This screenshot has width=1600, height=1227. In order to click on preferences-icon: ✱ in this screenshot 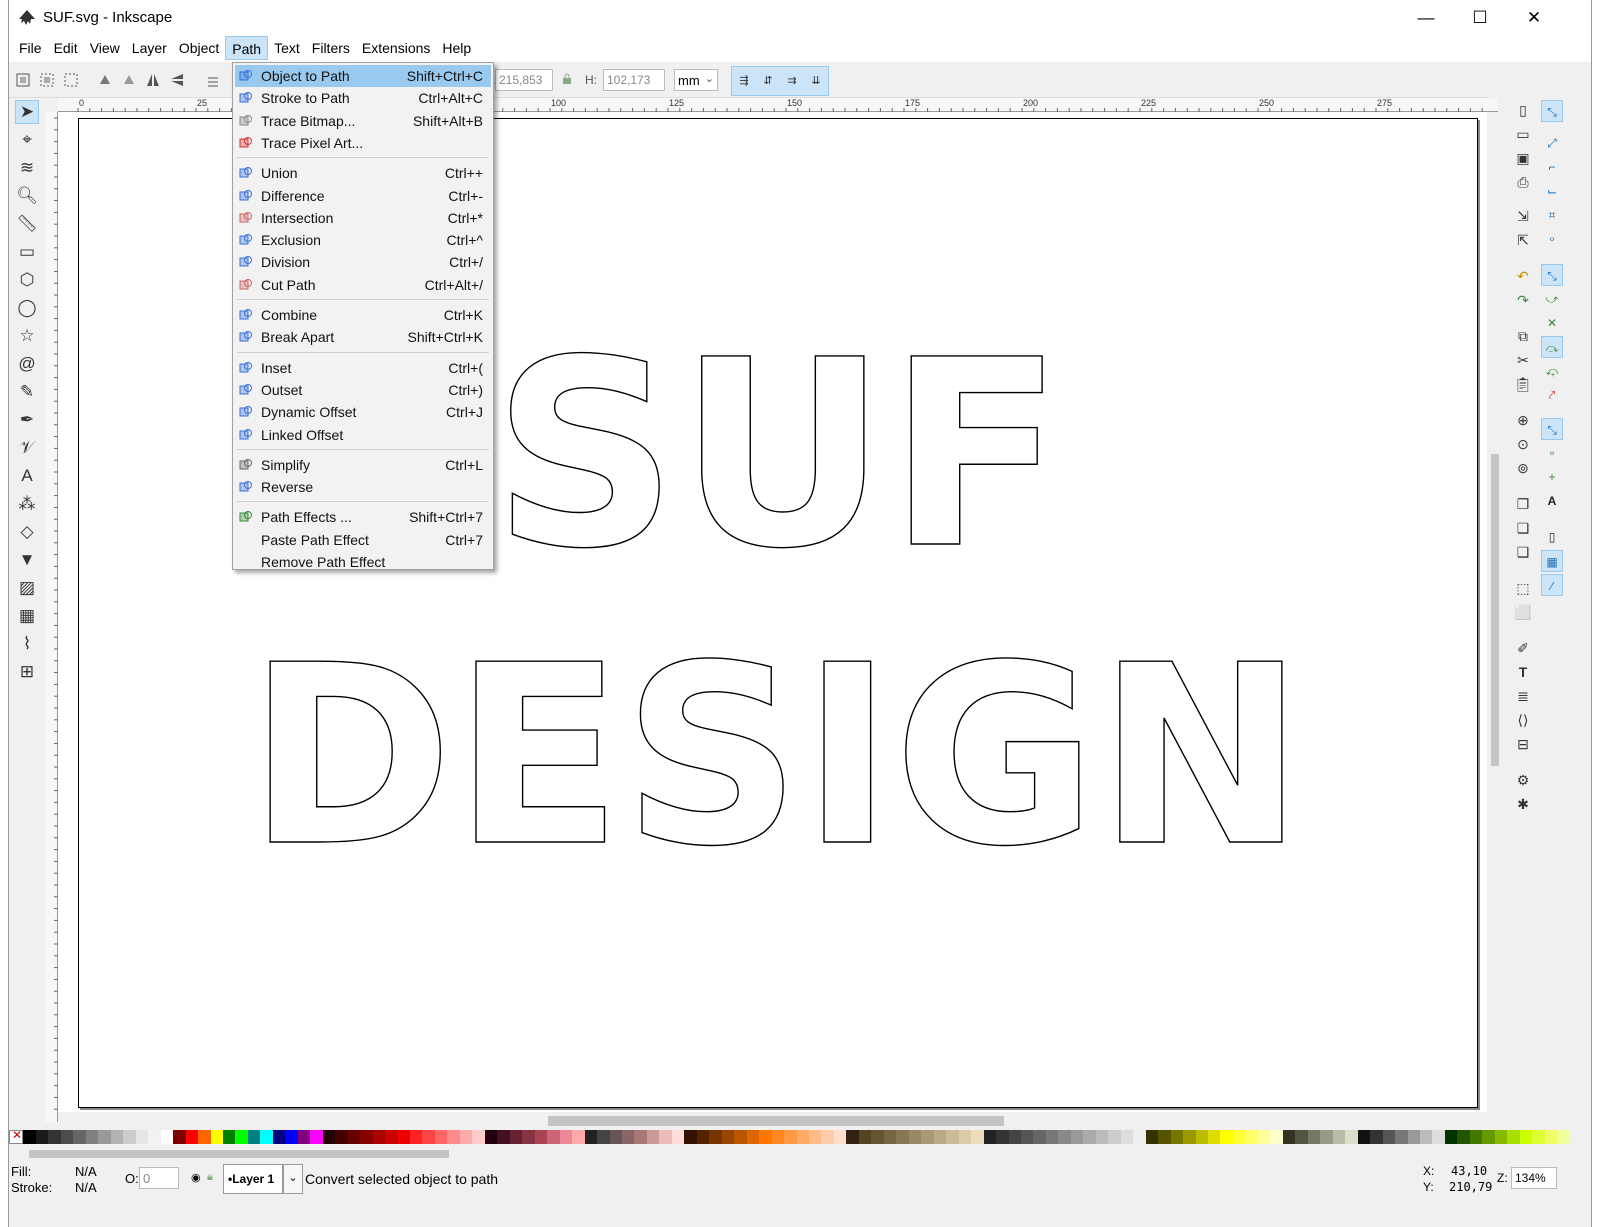, I will do `click(1523, 804)`.